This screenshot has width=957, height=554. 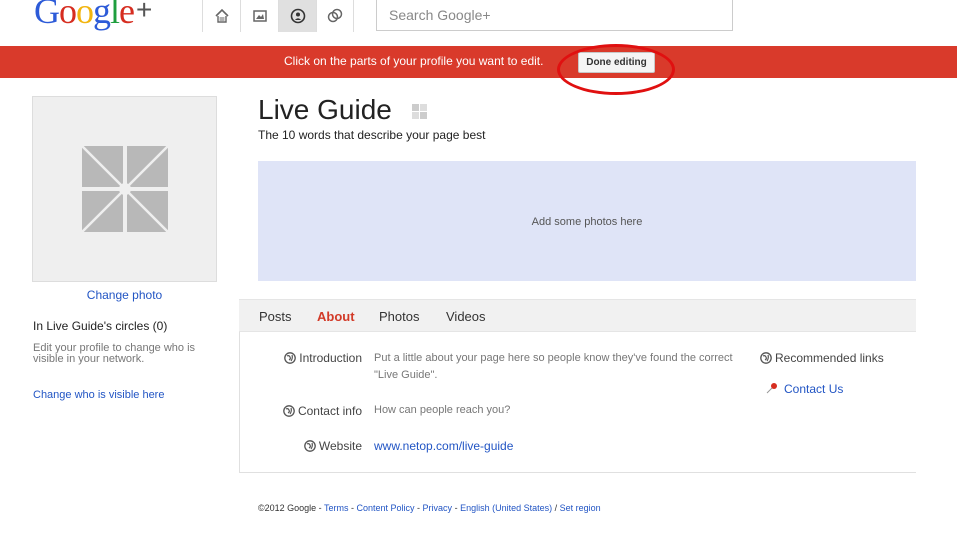 What do you see at coordinates (291, 508) in the screenshot?
I see `footer-copyright: ©2012 Google -` at bounding box center [291, 508].